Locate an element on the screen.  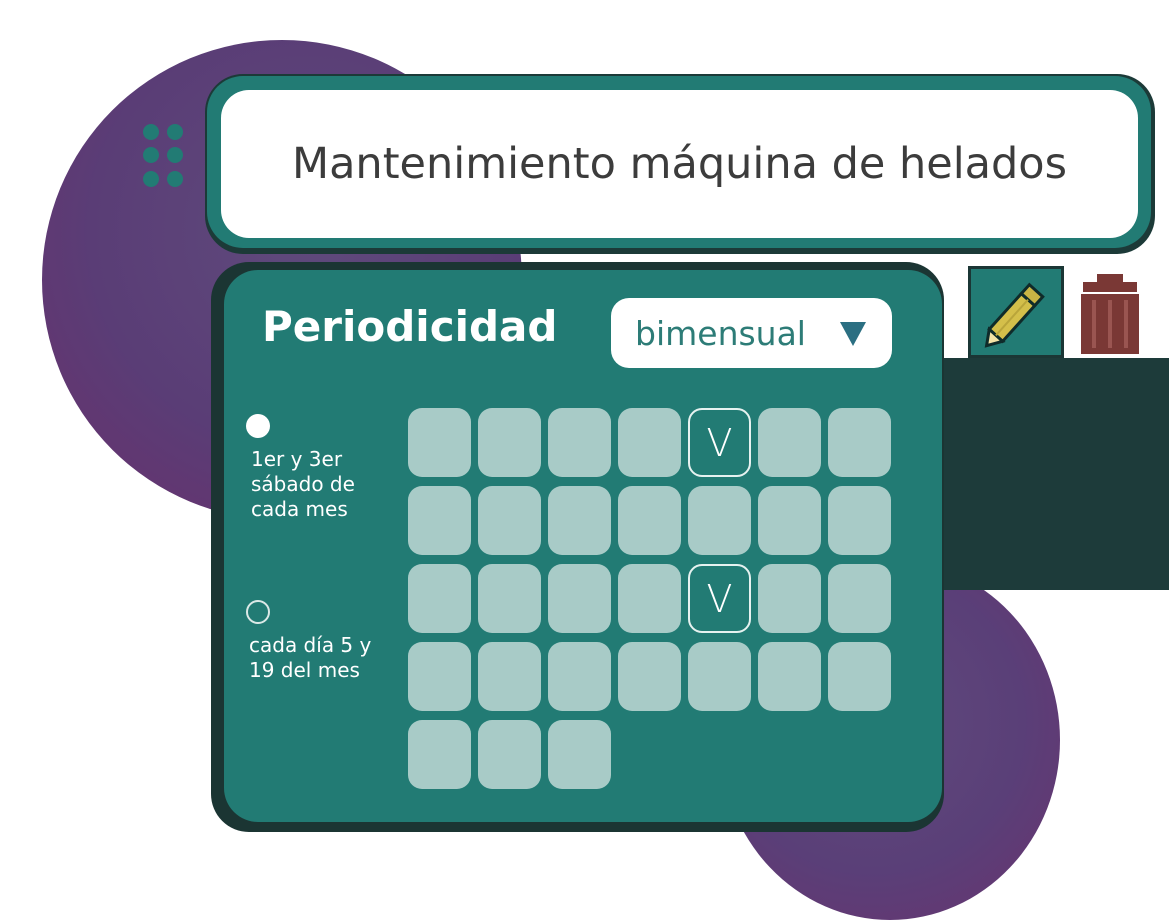
periodicity-select-value: bimensual is located at coordinates (720, 333).